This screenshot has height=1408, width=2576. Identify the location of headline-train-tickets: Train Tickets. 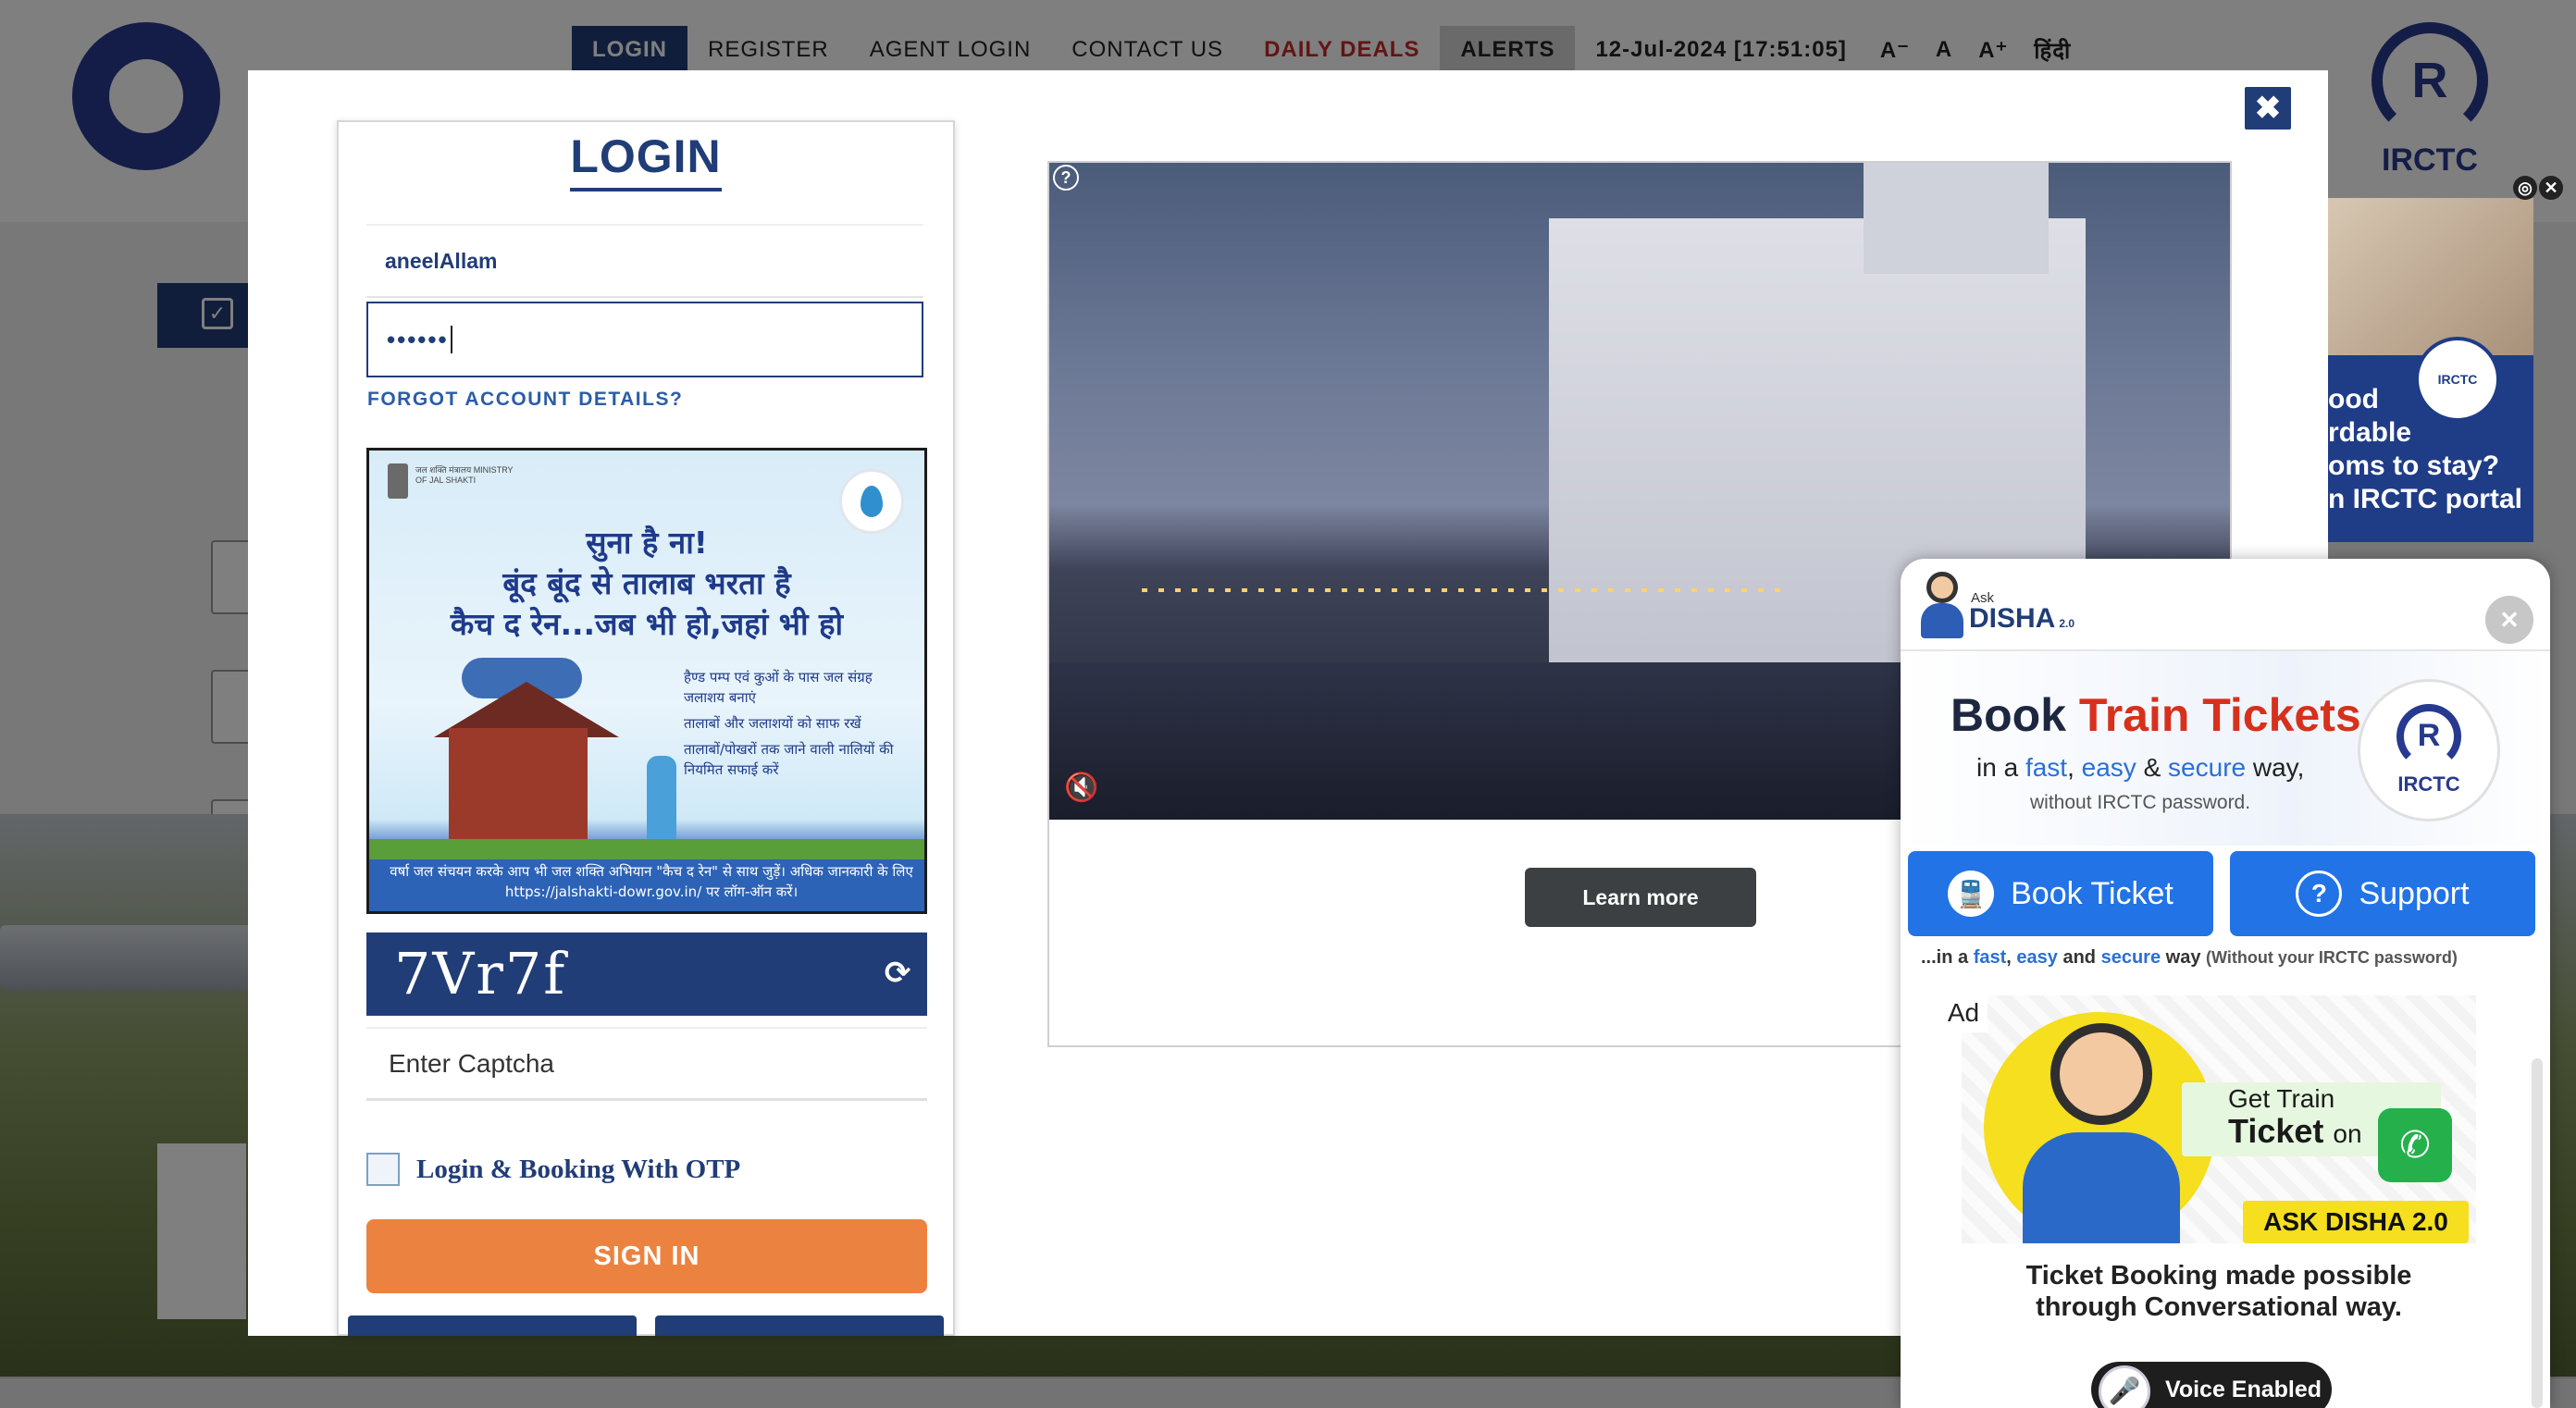
(2219, 715).